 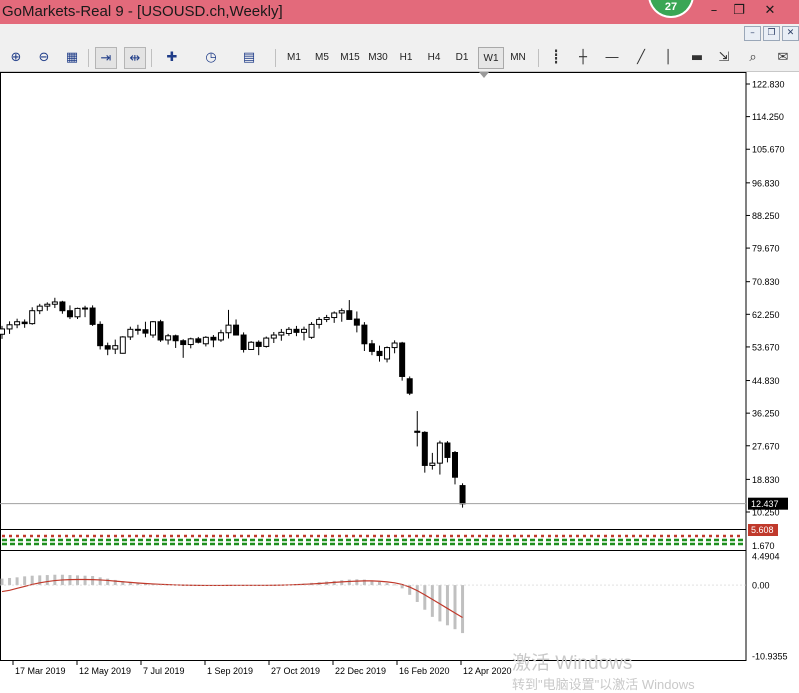 What do you see at coordinates (16, 58) in the screenshot?
I see `zoom-in-button: ⊕` at bounding box center [16, 58].